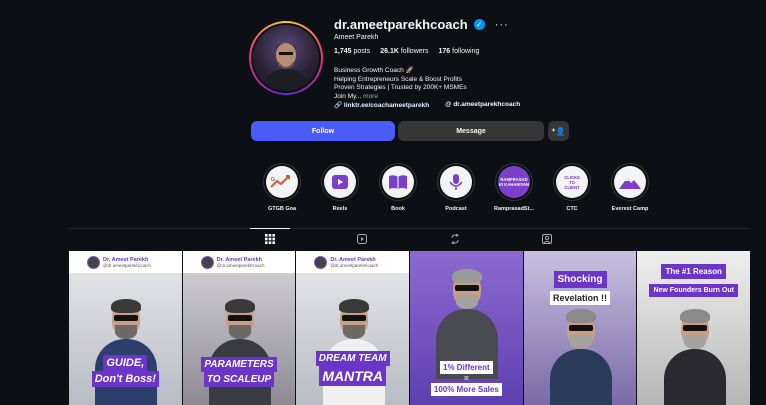 This screenshot has height=405, width=766. I want to click on microphone-icon, so click(456, 182).